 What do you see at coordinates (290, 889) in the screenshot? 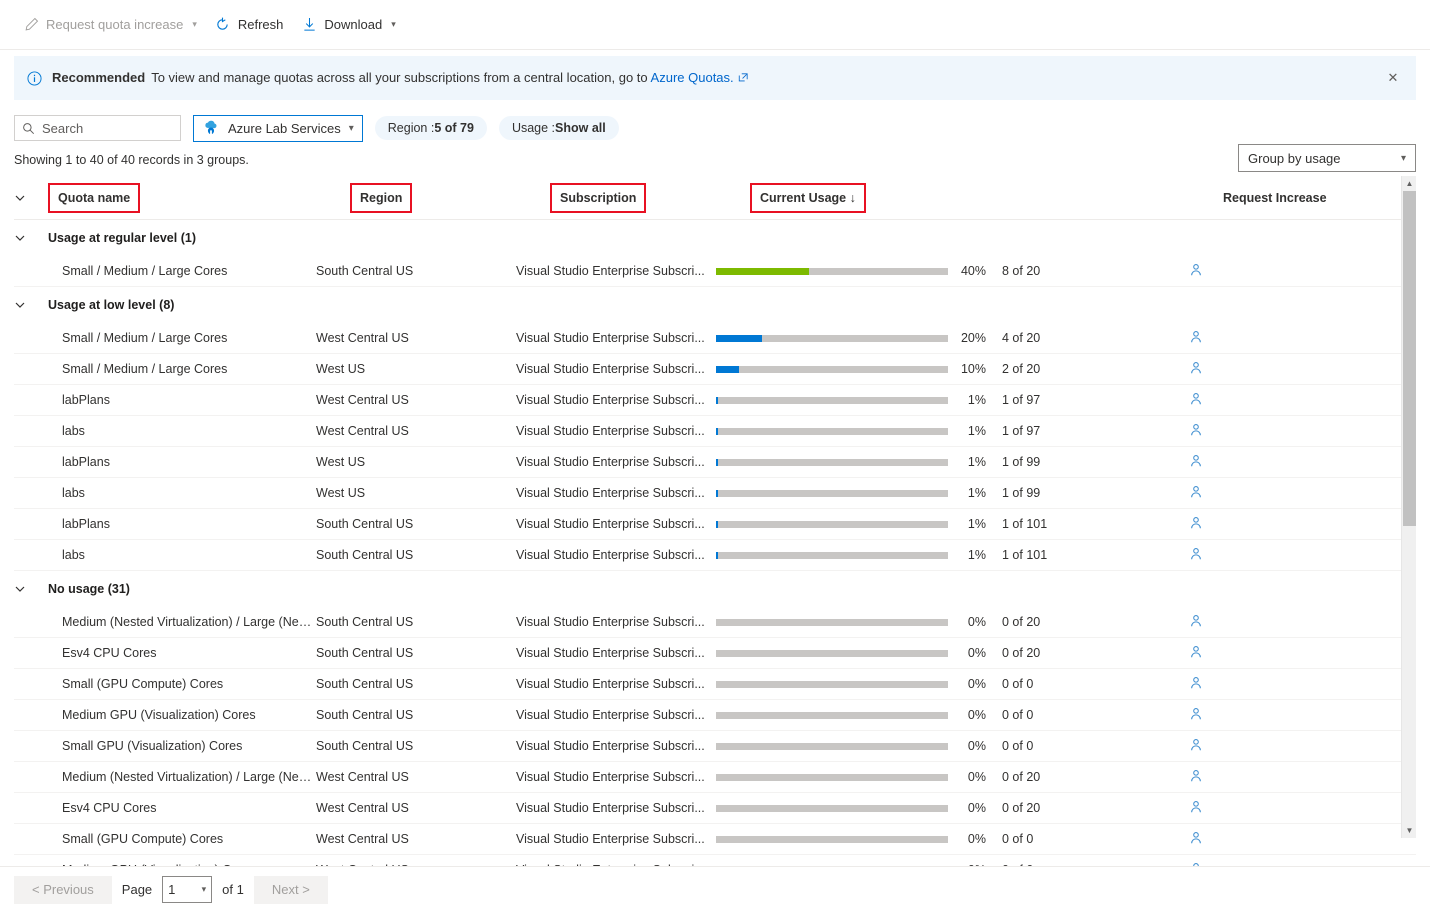
I see `next-page-button: Next >` at bounding box center [290, 889].